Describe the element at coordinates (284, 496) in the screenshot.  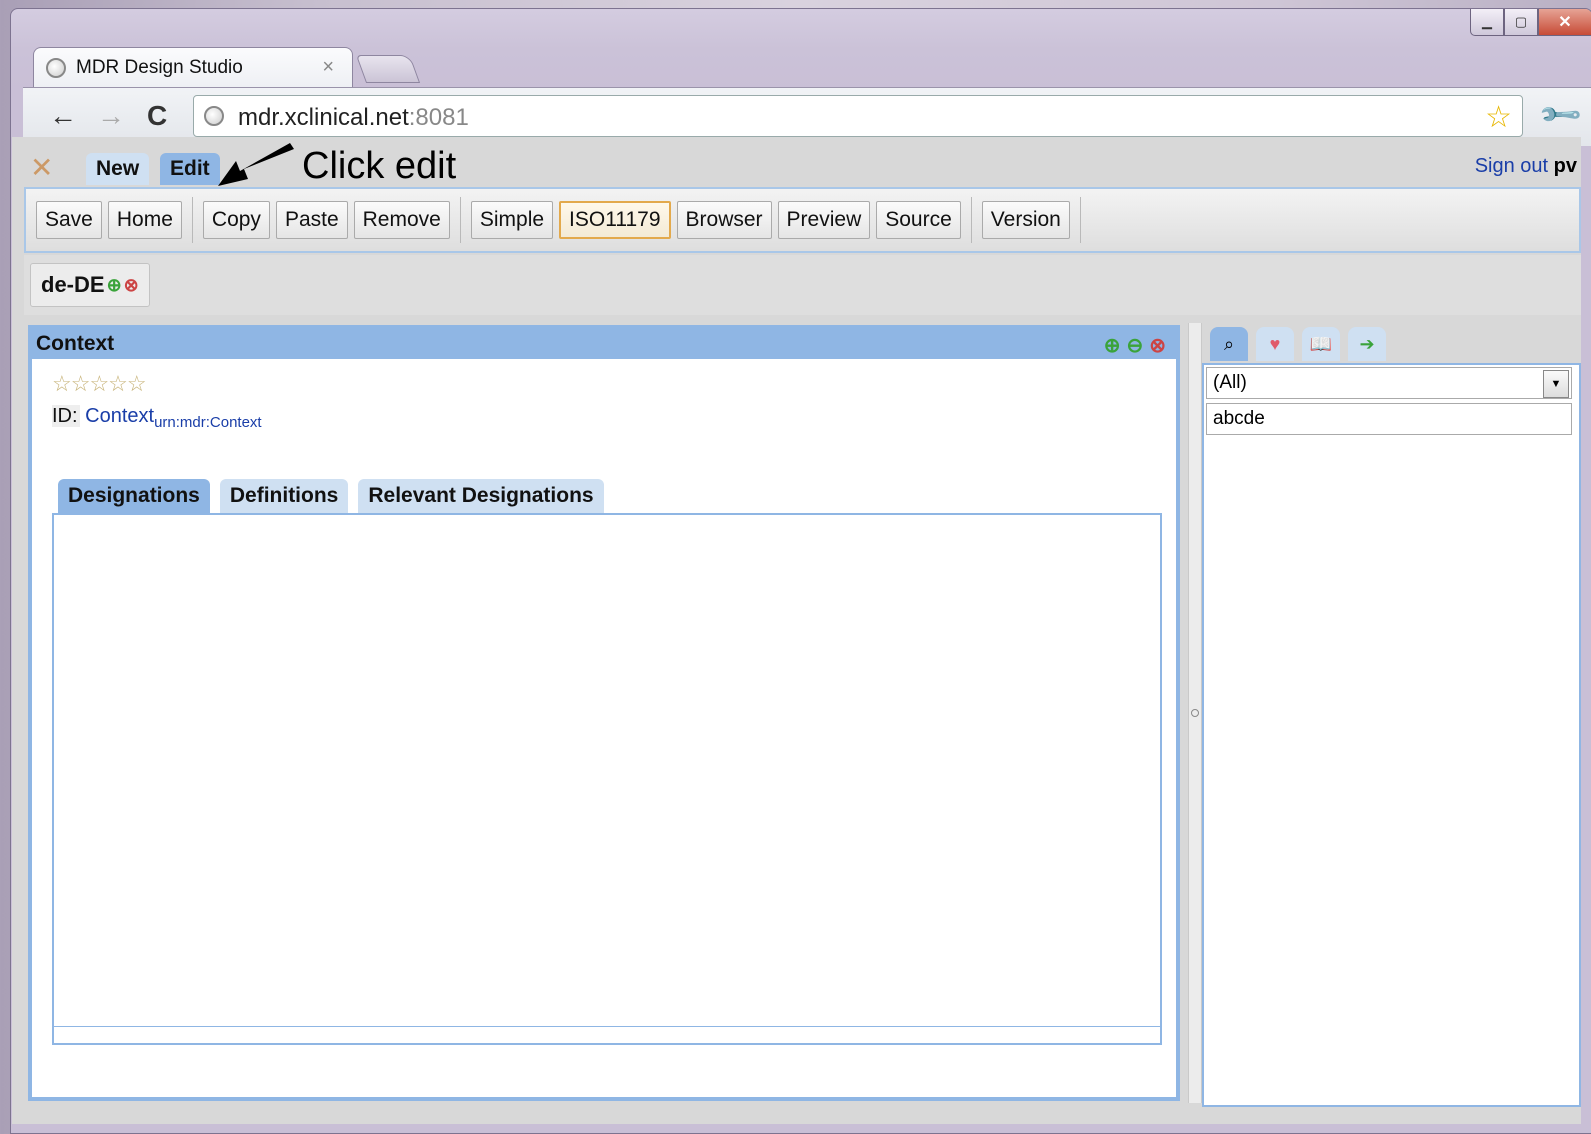
I see `tab-definitions: Definitions` at that location.